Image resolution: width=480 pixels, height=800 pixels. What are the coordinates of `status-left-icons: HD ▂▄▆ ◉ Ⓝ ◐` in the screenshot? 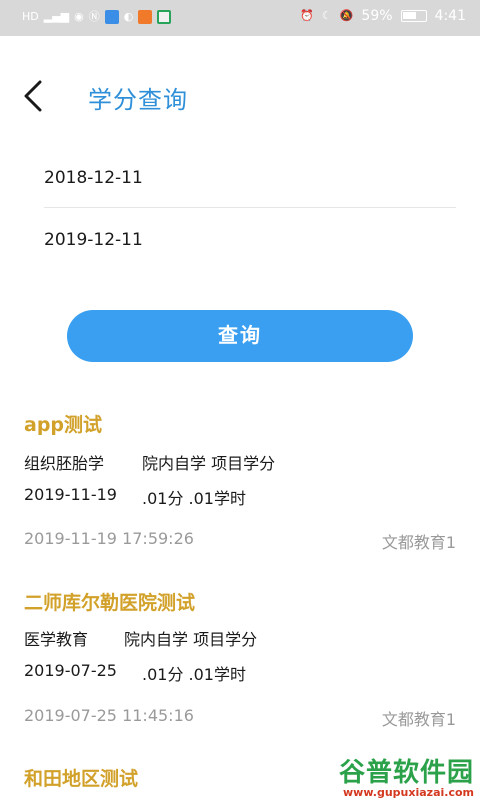 It's located at (97, 17).